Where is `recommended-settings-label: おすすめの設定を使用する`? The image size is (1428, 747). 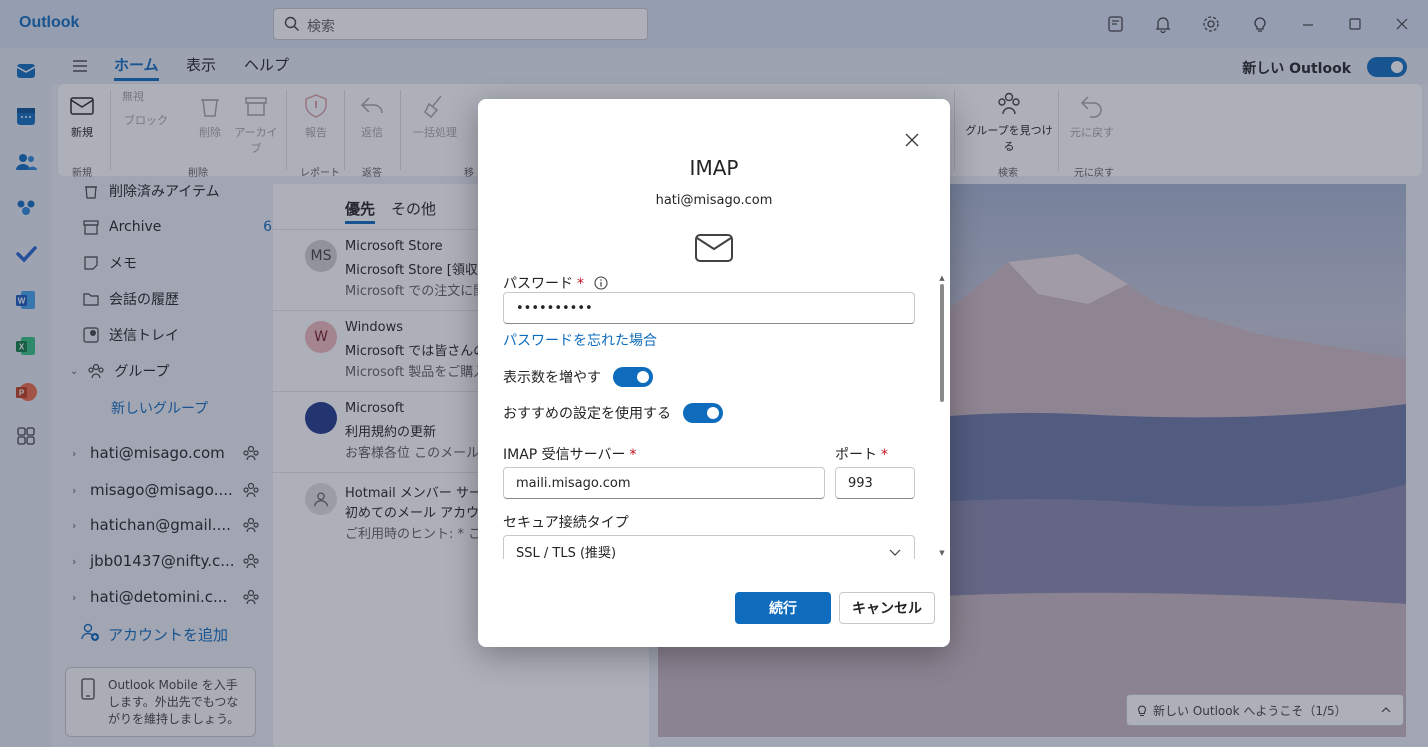
recommended-settings-label: おすすめの設定を使用する is located at coordinates (587, 414).